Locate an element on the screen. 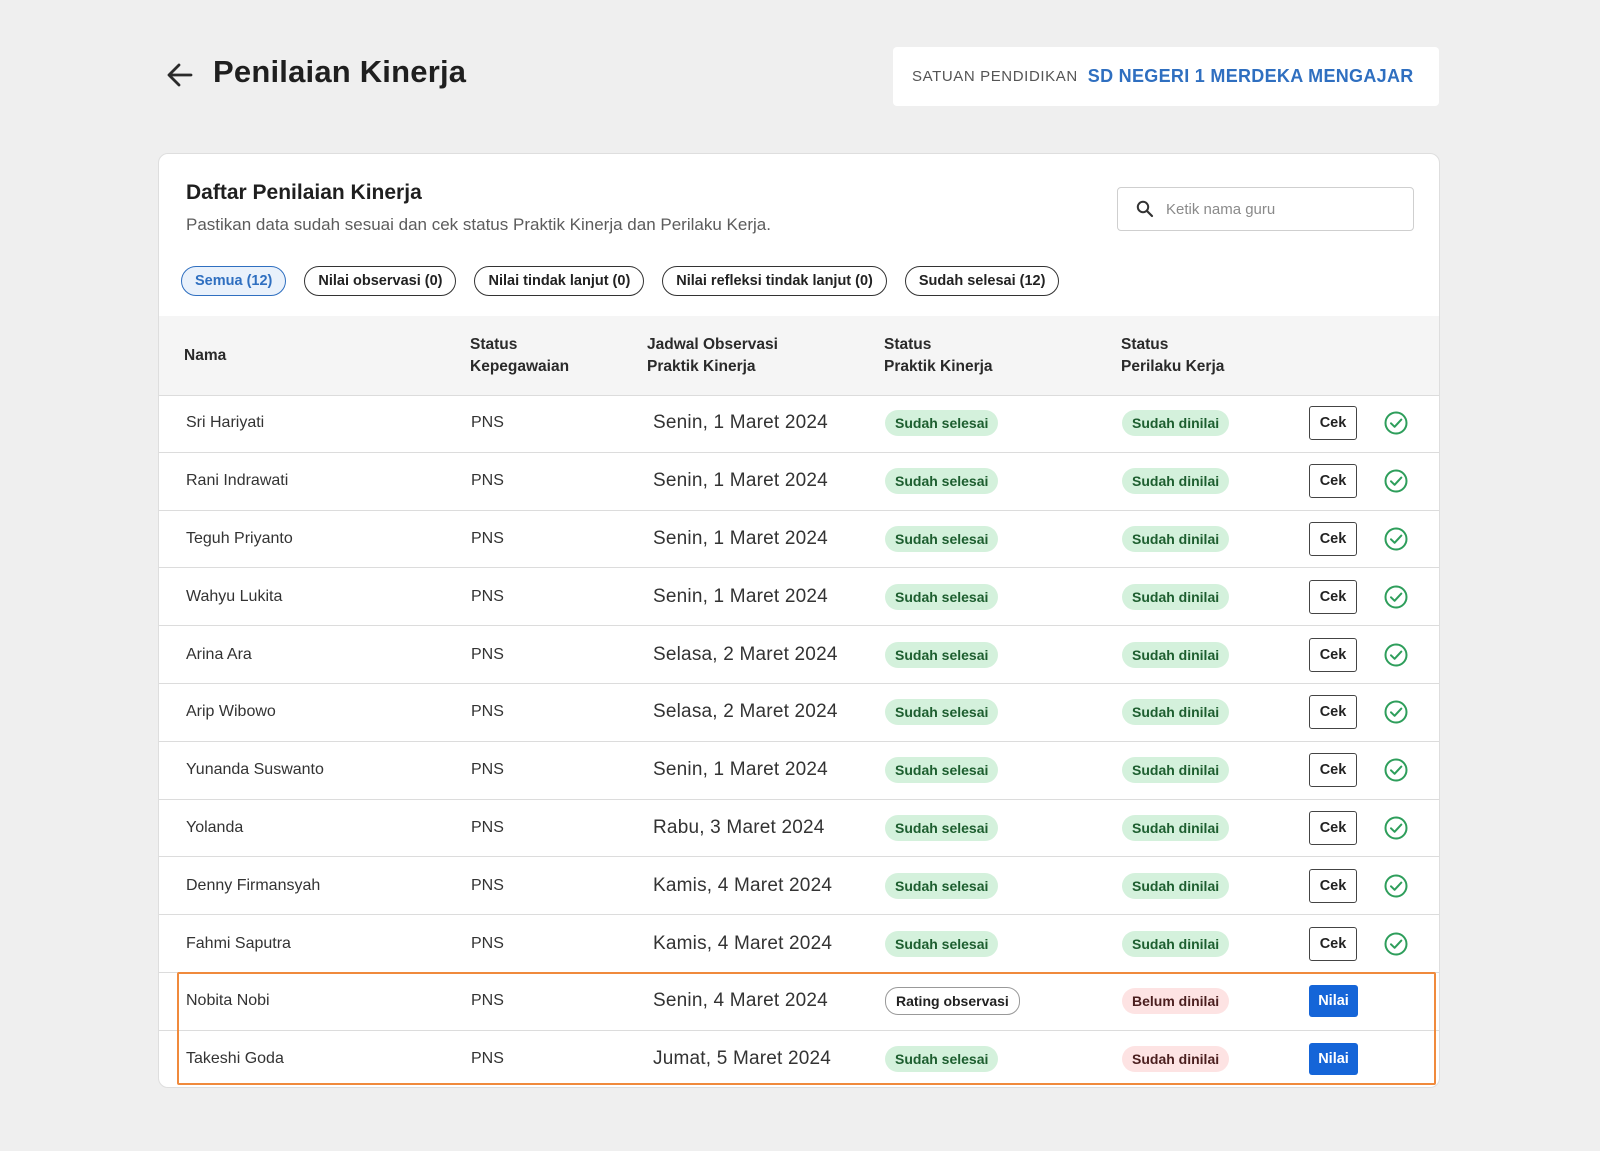 The image size is (1600, 1151). filter-chip: Nilai tindak lanjut (0) is located at coordinates (559, 281).